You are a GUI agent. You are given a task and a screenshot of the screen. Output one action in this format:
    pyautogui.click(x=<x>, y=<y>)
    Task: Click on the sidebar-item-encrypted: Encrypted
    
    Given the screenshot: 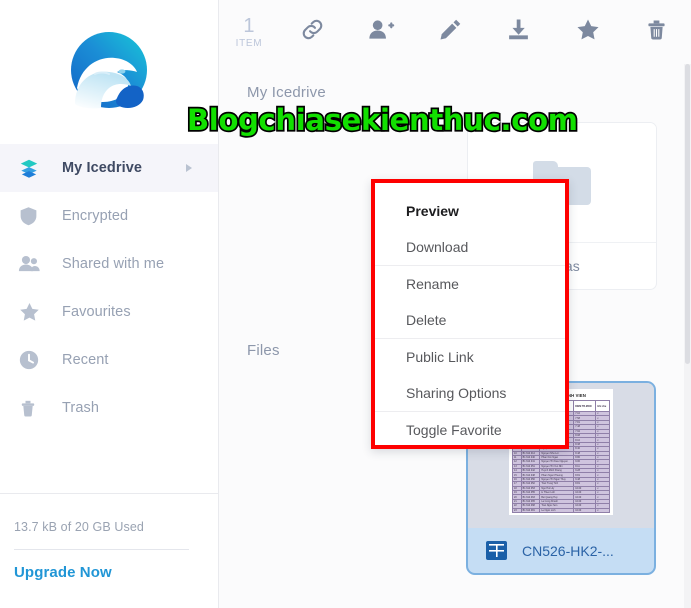 What is the action you would take?
    pyautogui.click(x=109, y=216)
    